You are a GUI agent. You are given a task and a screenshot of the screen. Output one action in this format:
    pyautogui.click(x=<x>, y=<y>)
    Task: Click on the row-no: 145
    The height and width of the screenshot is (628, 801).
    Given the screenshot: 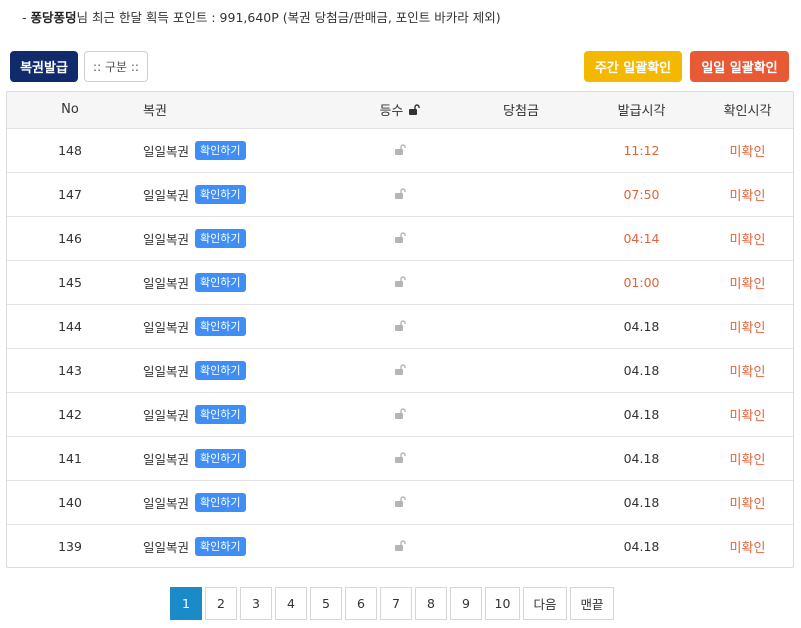 What is the action you would take?
    pyautogui.click(x=70, y=281)
    